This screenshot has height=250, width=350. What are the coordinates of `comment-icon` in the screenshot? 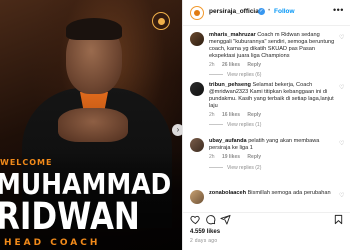 It's located at (210, 219).